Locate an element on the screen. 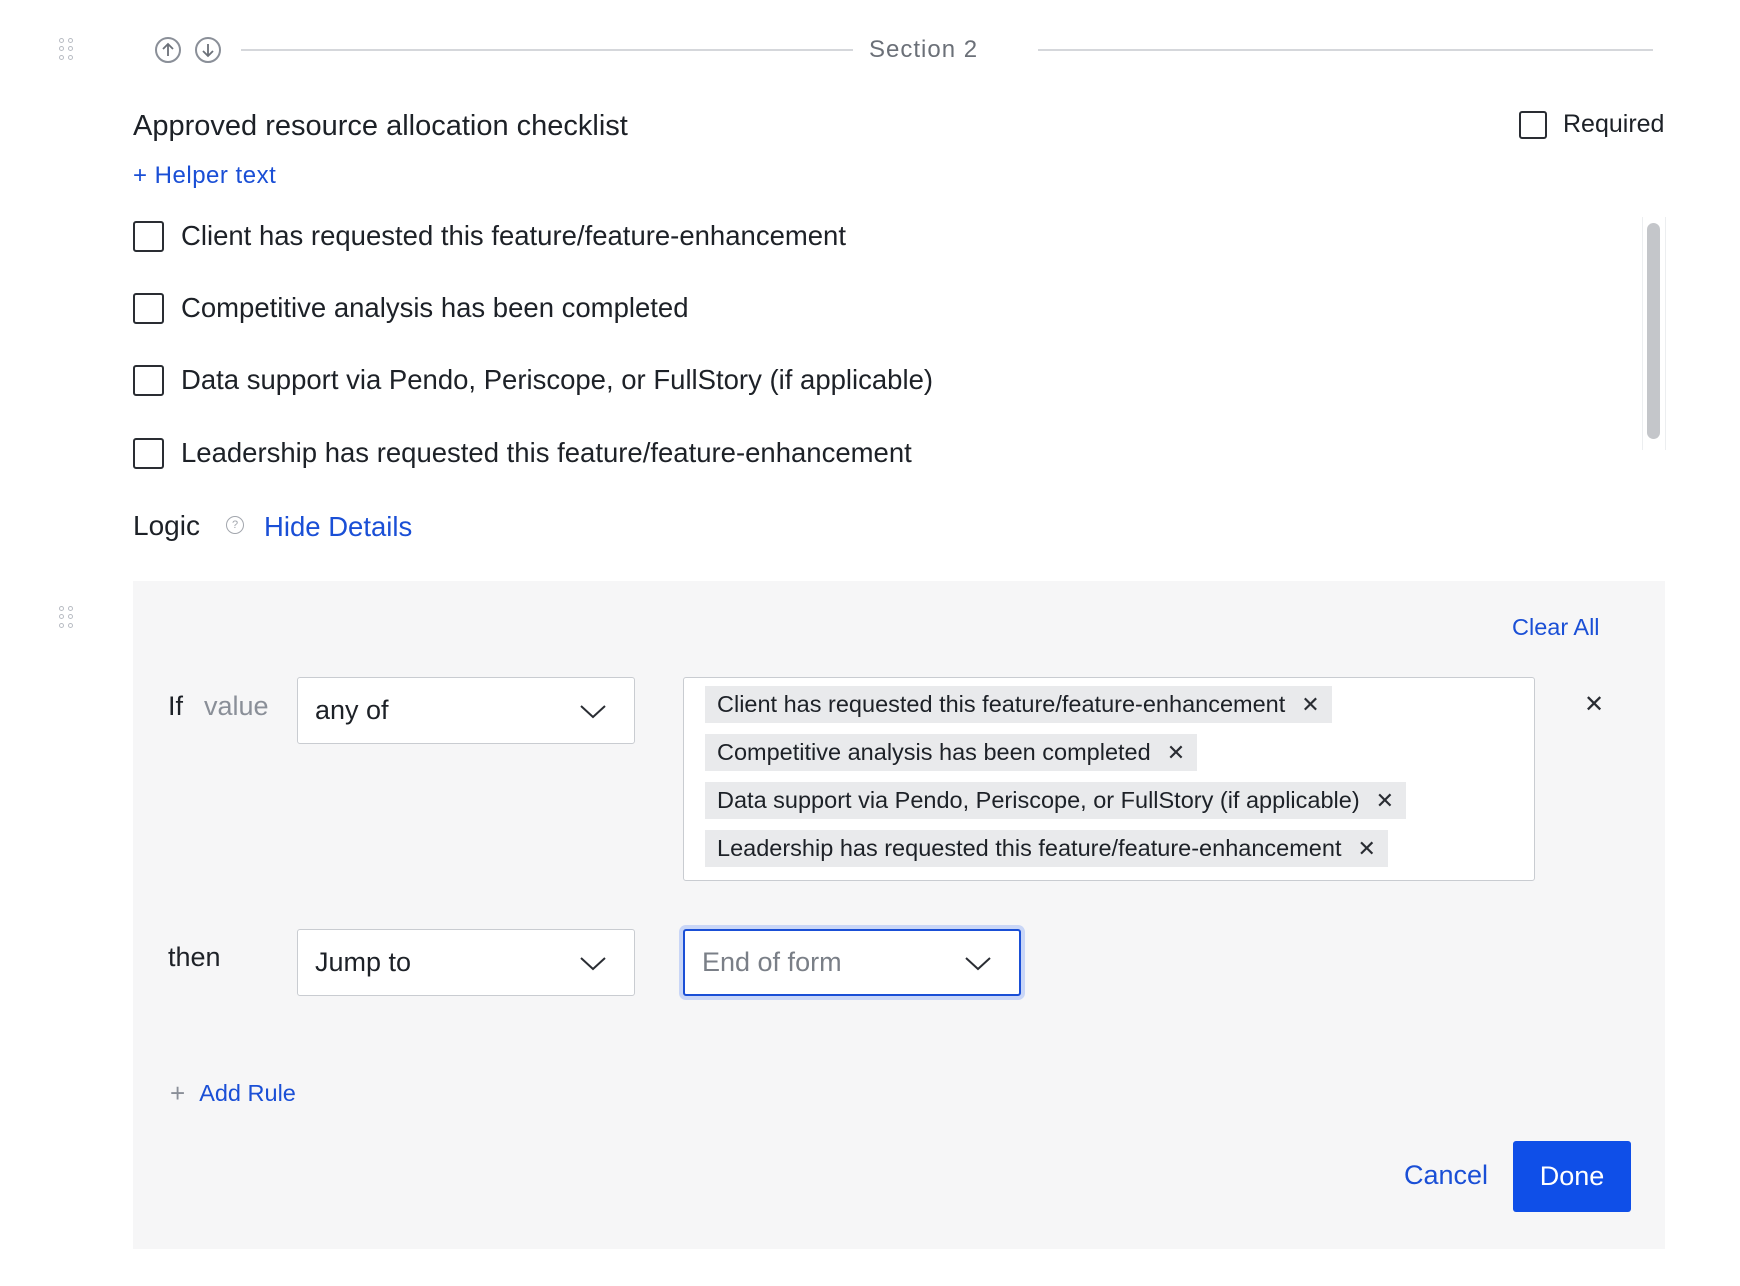 This screenshot has width=1740, height=1286. logic-label: Logic is located at coordinates (166, 525).